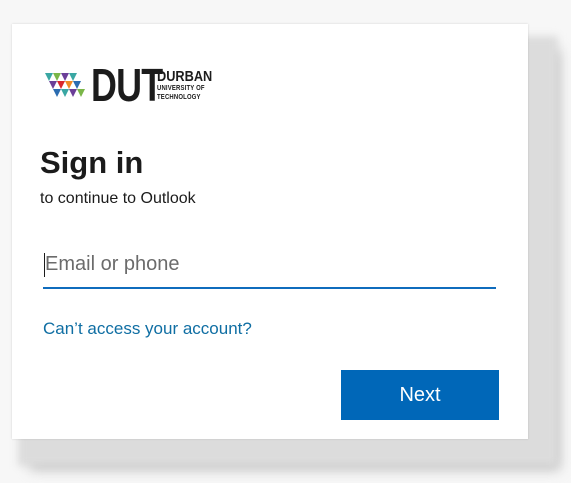 This screenshot has height=483, width=571. What do you see at coordinates (147, 329) in the screenshot?
I see `cant-access-account-link: Can’t access your account?` at bounding box center [147, 329].